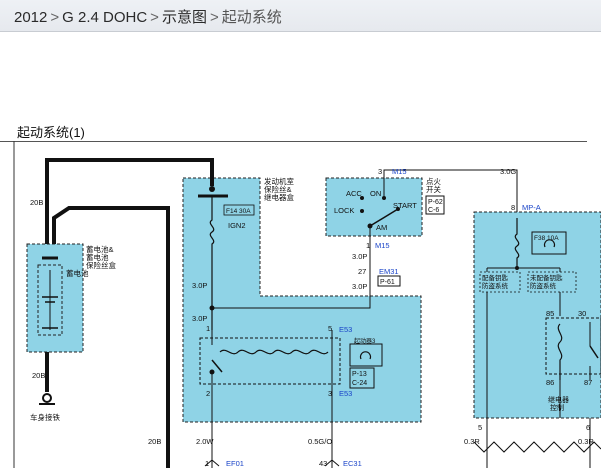 This screenshot has height=468, width=601. What do you see at coordinates (433, 189) in the screenshot?
I see `label-line: 开关` at bounding box center [433, 189].